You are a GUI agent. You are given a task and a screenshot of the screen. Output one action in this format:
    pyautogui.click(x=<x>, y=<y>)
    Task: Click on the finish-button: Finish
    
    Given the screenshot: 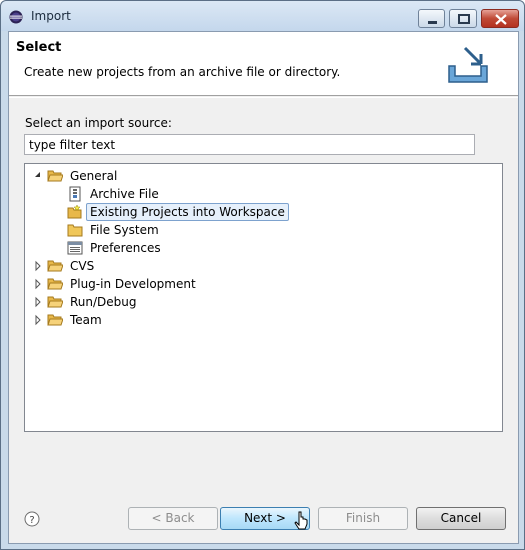 What is the action you would take?
    pyautogui.click(x=363, y=518)
    